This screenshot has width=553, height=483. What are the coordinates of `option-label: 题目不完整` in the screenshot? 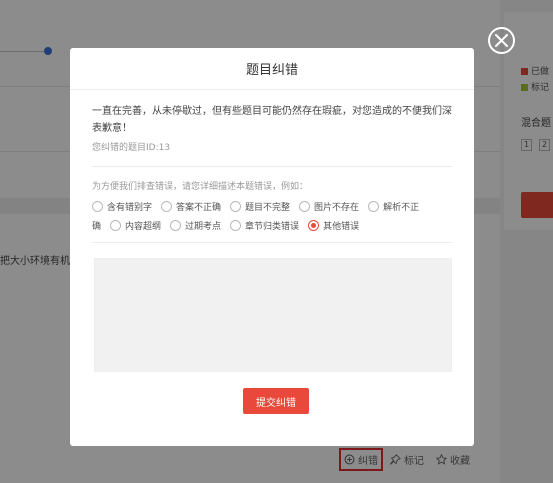 It's located at (268, 208).